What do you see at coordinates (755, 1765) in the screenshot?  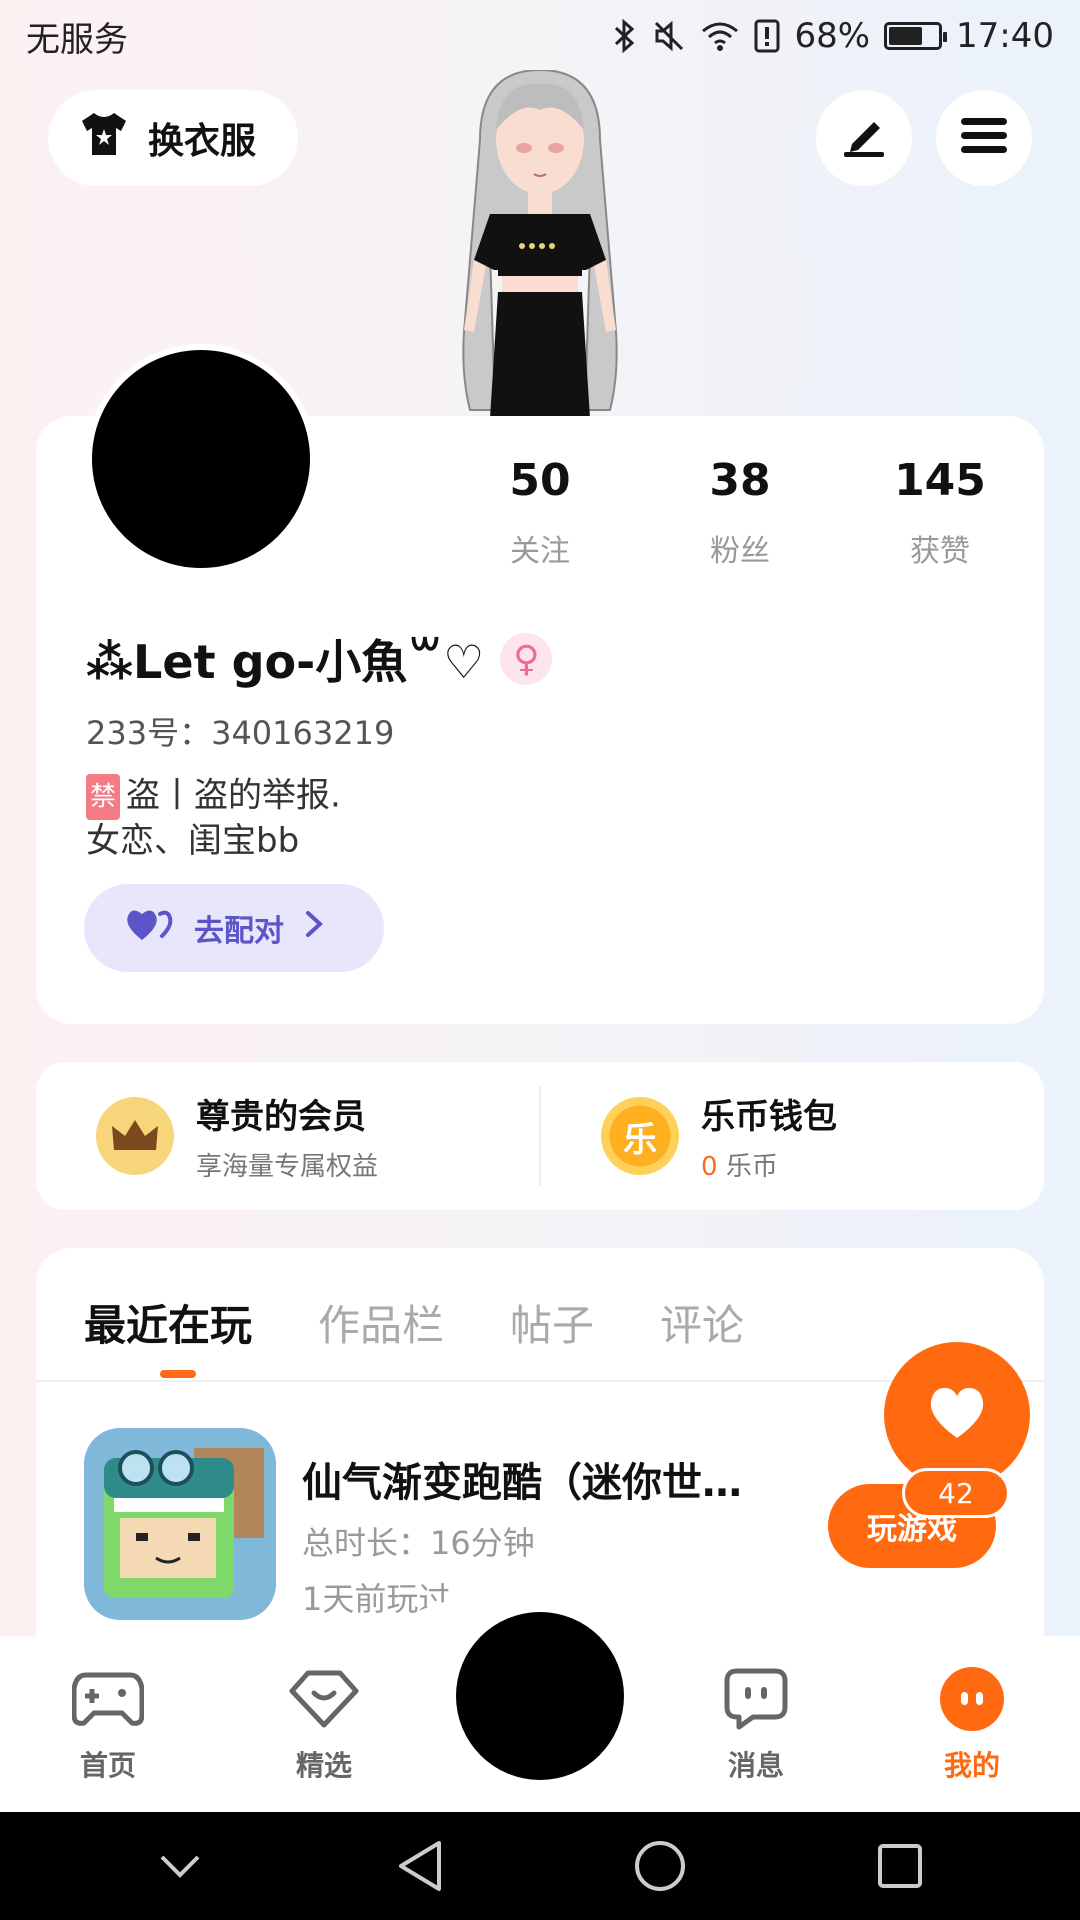 I see `nav-messages-label: 消息` at bounding box center [755, 1765].